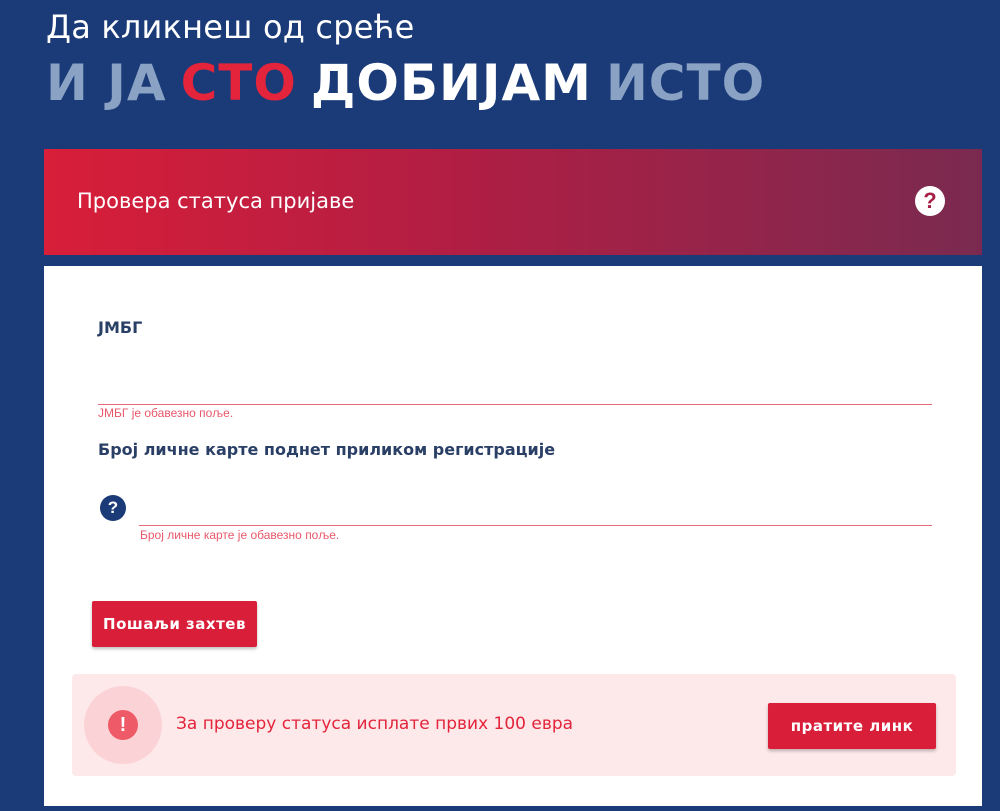 The width and height of the screenshot is (1000, 811). What do you see at coordinates (166, 413) in the screenshot?
I see `jmbg-error: ЈМБГ је обавезно поље.` at bounding box center [166, 413].